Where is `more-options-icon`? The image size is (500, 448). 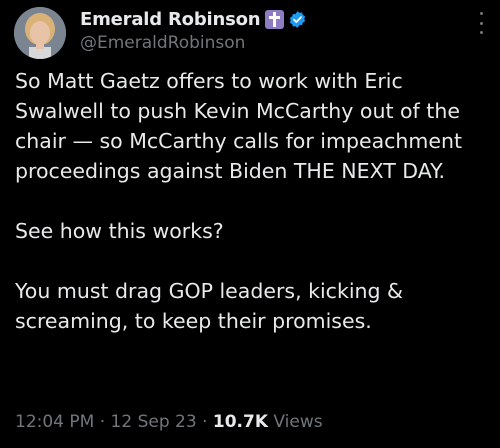
more-options-icon is located at coordinates (481, 23).